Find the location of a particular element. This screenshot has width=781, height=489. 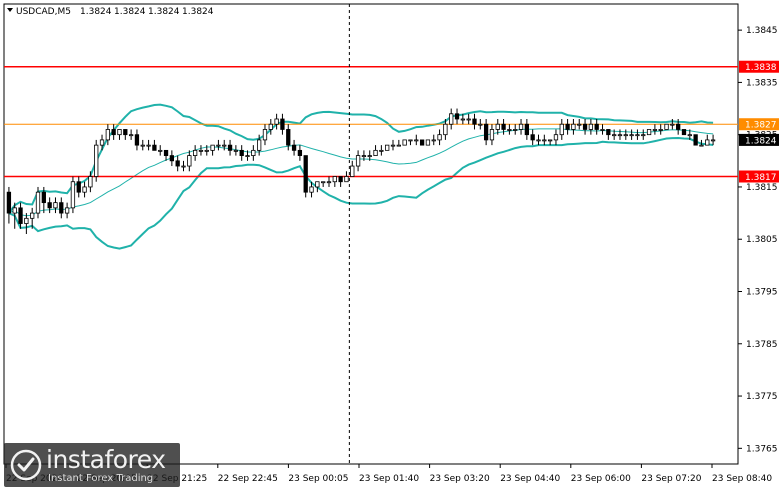

y-tick-label: 1.3785 is located at coordinates (762, 345).